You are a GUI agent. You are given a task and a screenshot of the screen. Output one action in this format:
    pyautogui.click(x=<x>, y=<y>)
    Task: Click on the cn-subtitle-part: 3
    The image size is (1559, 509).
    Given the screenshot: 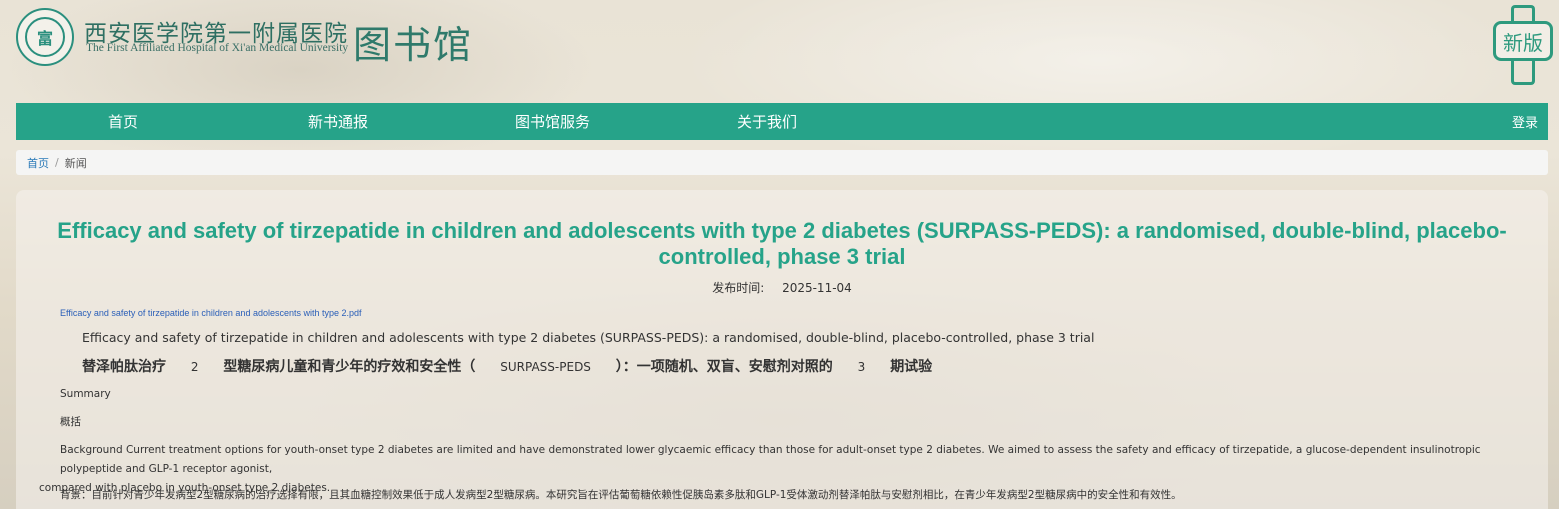 What is the action you would take?
    pyautogui.click(x=861, y=367)
    